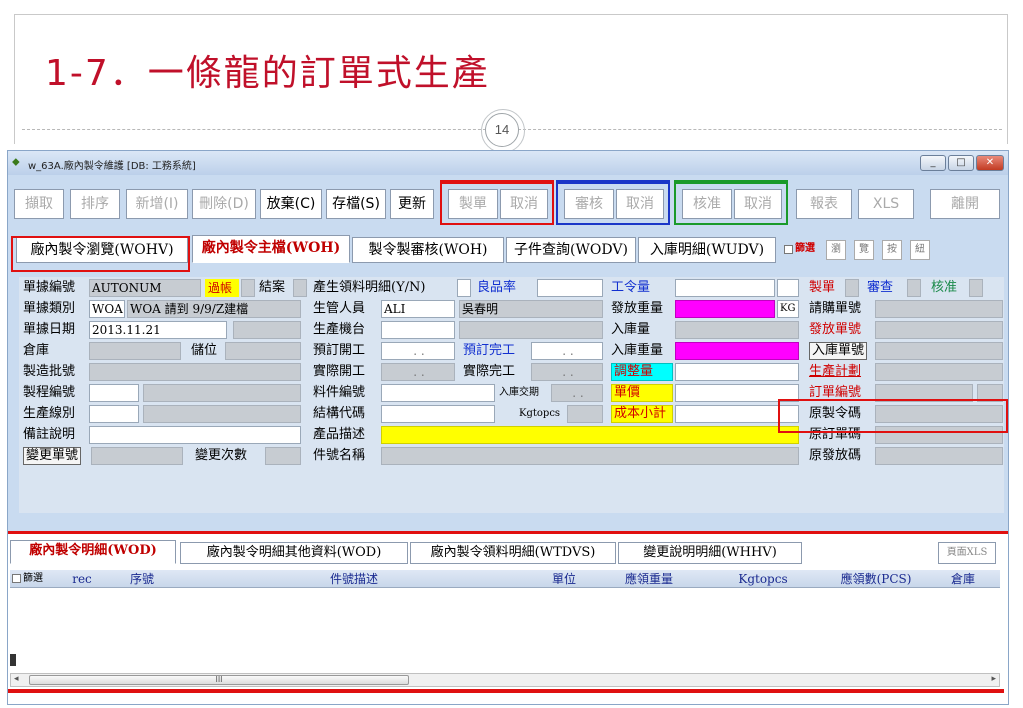 Image resolution: width=1023 pixels, height=708 pixels. What do you see at coordinates (631, 287) in the screenshot?
I see `work-qty-label: 工令量` at bounding box center [631, 287].